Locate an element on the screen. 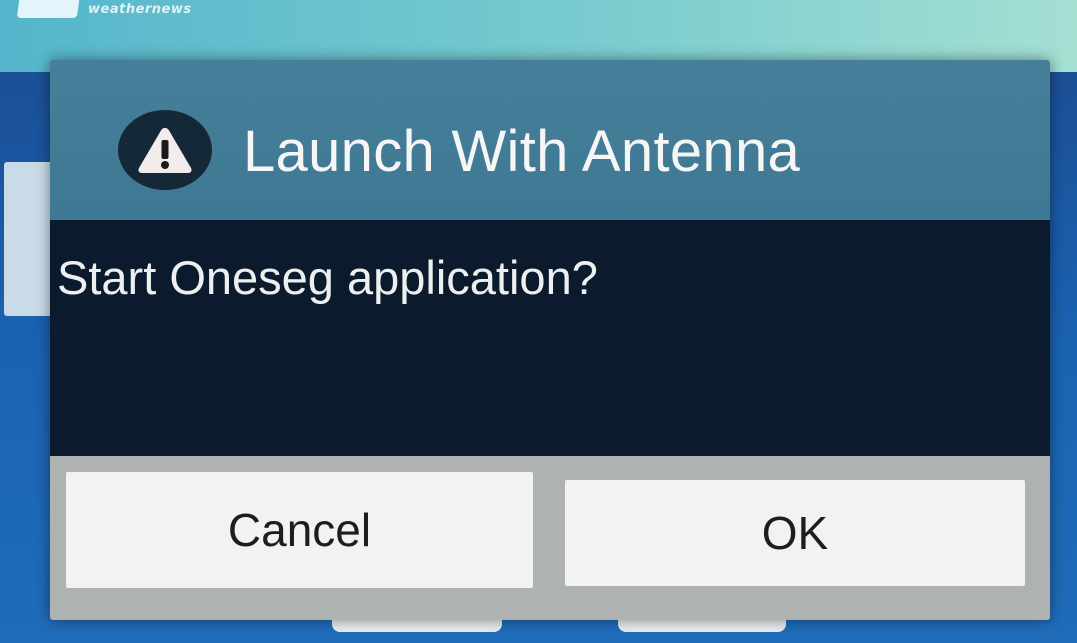 The height and width of the screenshot is (643, 1077). cancel-button: Cancel is located at coordinates (299, 530).